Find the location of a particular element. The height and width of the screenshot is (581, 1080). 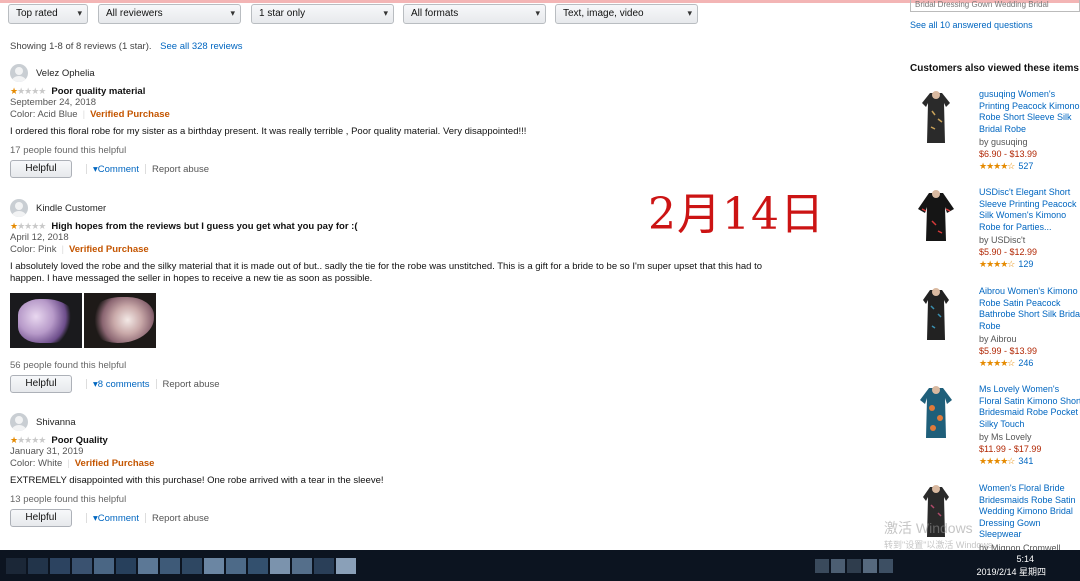

product-rating: ★★★★☆ 527 is located at coordinates (1029, 166).